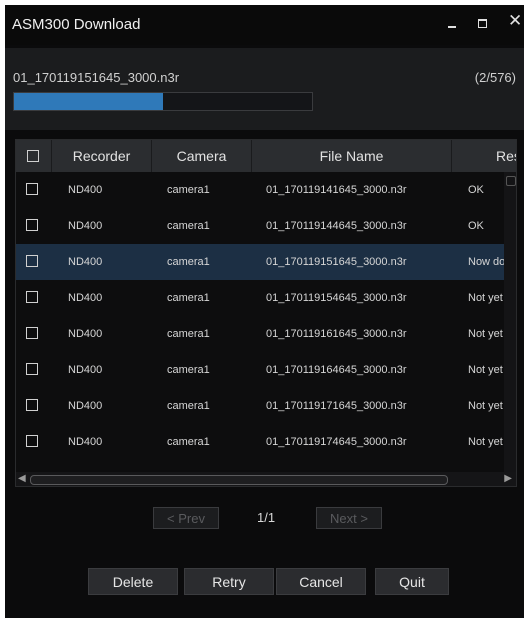 This screenshot has height=621, width=528. Describe the element at coordinates (96, 77) in the screenshot. I see `current-file-label: 01_170119151645_3000.n3r` at that location.